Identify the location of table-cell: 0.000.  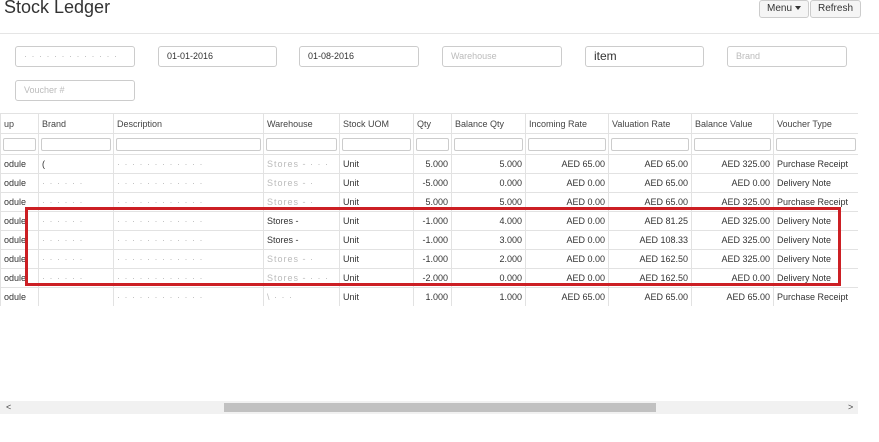
(488, 183).